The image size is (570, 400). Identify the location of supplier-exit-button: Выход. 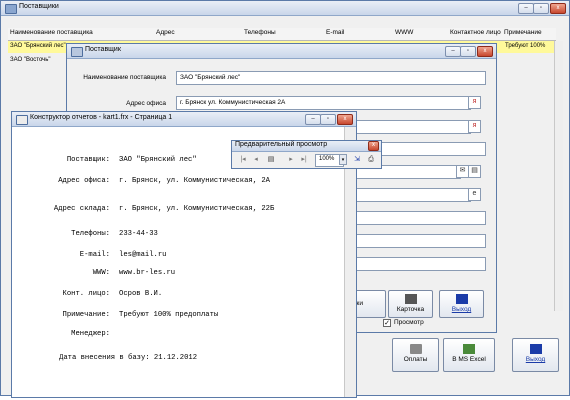
(461, 304).